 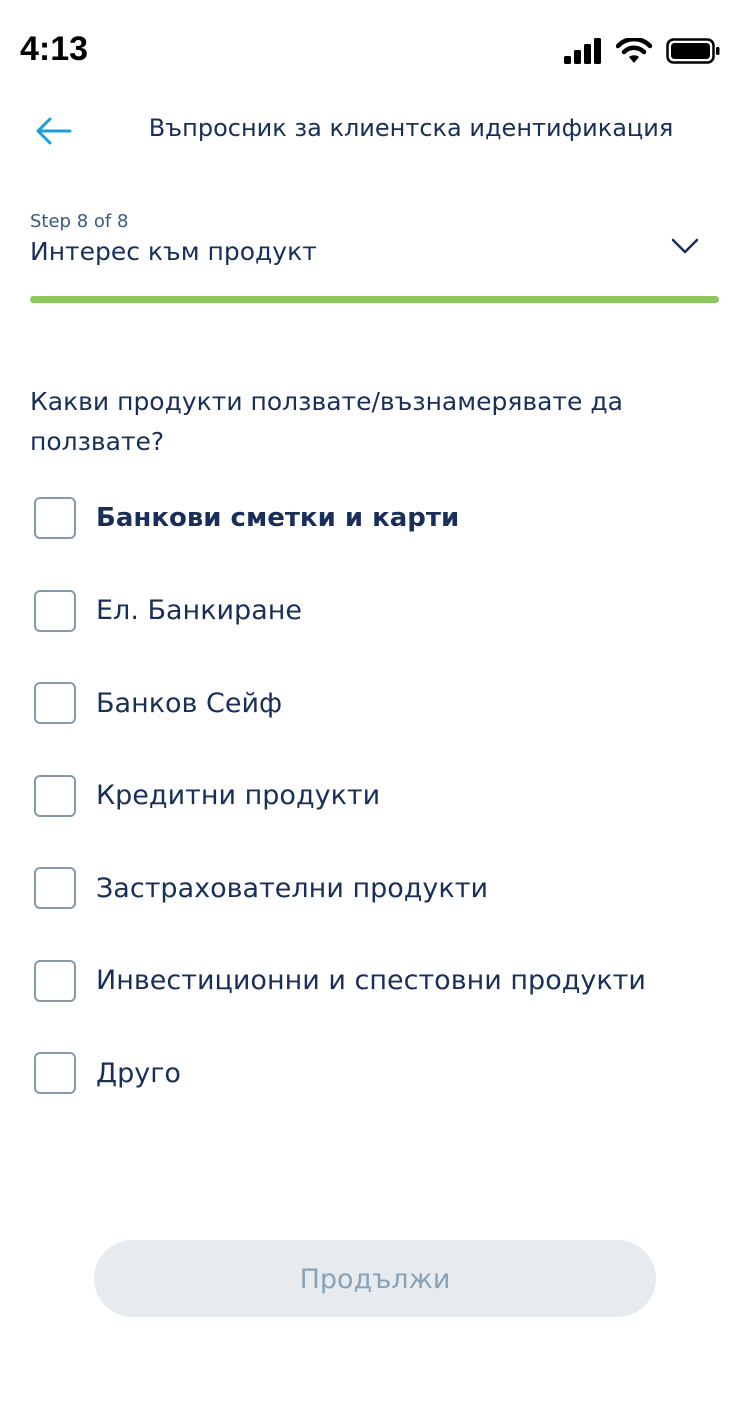 What do you see at coordinates (384, 1073) in the screenshot?
I see `option-other: Друго` at bounding box center [384, 1073].